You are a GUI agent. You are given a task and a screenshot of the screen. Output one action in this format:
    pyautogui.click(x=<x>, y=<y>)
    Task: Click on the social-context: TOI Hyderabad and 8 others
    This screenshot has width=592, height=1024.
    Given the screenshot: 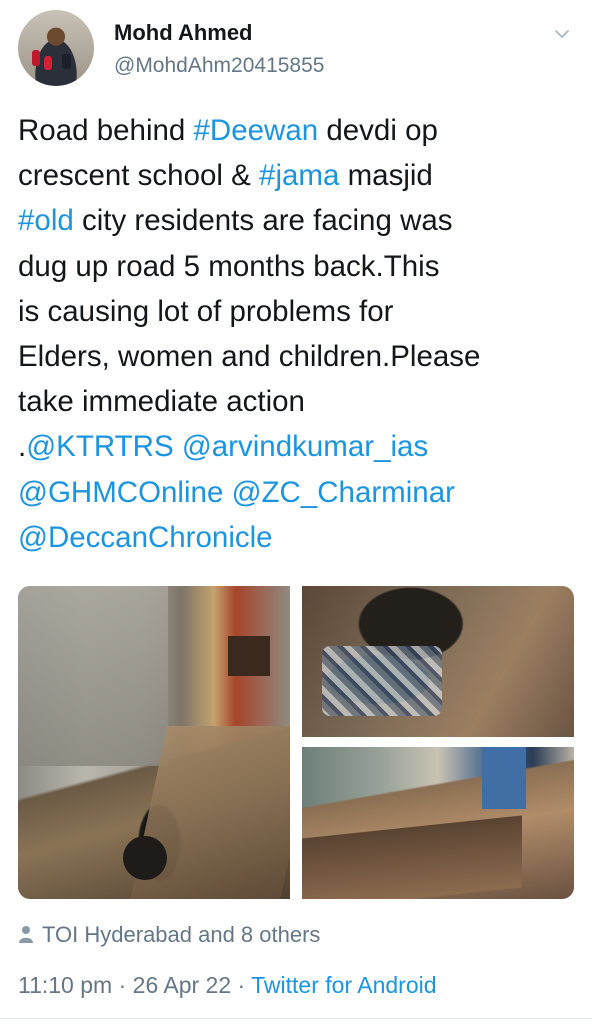 What is the action you would take?
    pyautogui.click(x=169, y=935)
    